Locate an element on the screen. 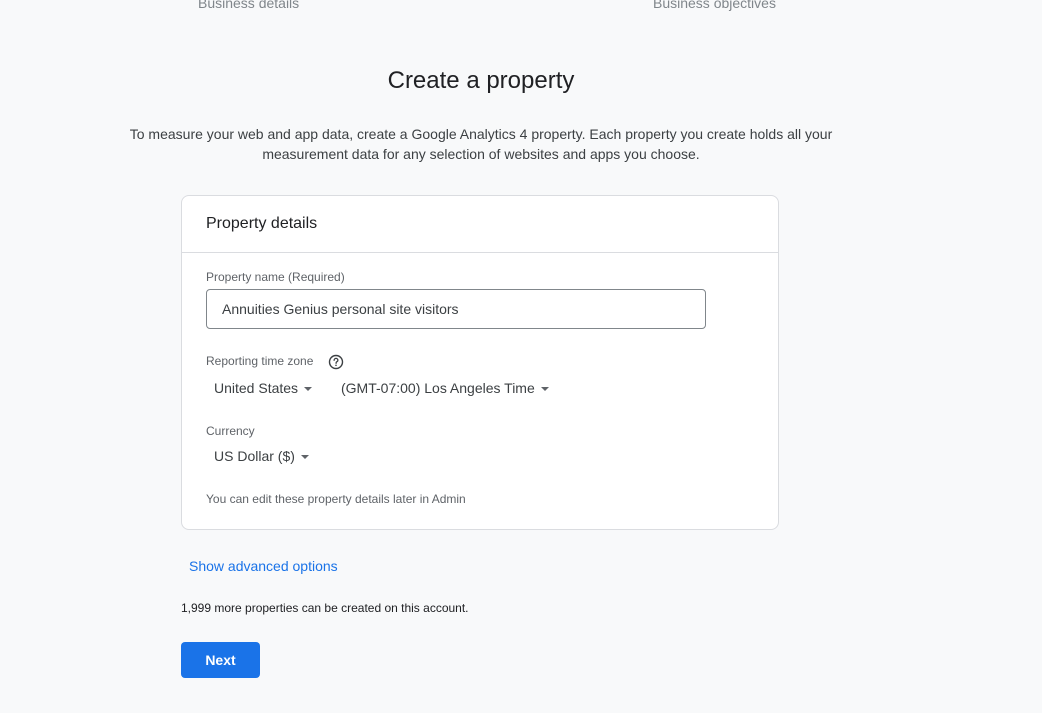 This screenshot has height=713, width=1042. currency-value: US Dollar ($) is located at coordinates (254, 456).